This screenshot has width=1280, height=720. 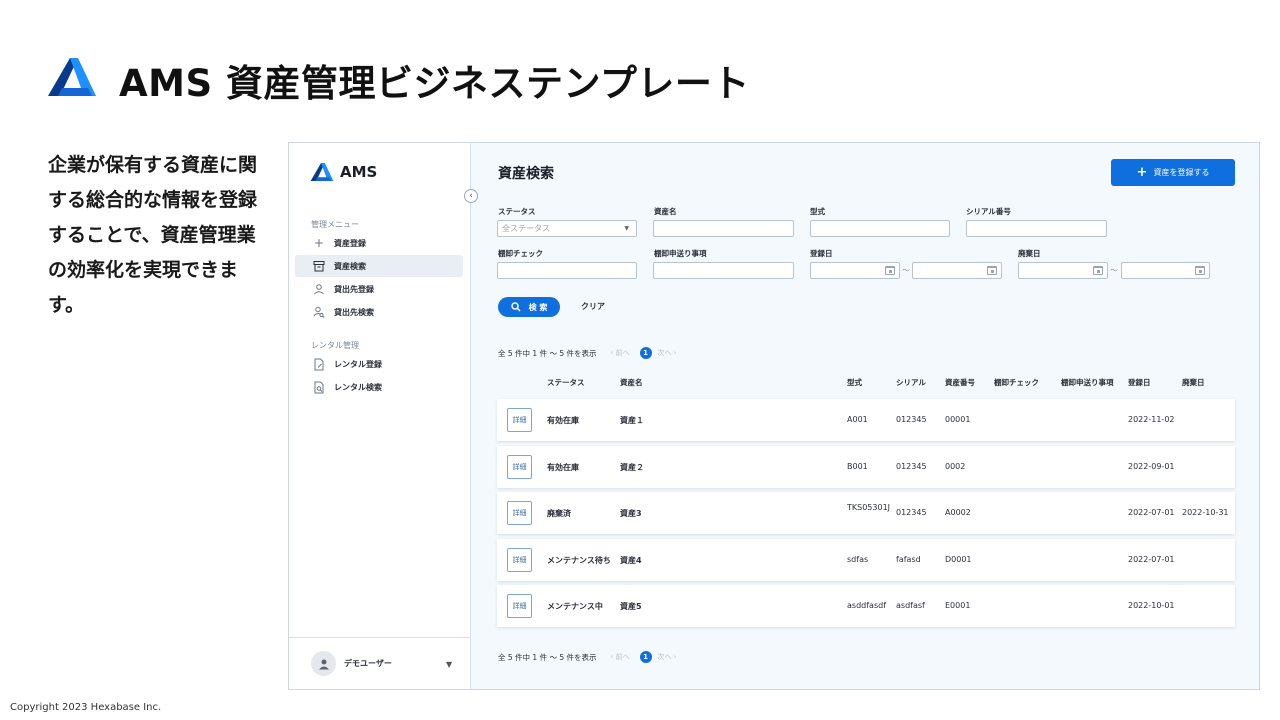 I want to click on sidebar-brand: AMS, so click(x=343, y=172).